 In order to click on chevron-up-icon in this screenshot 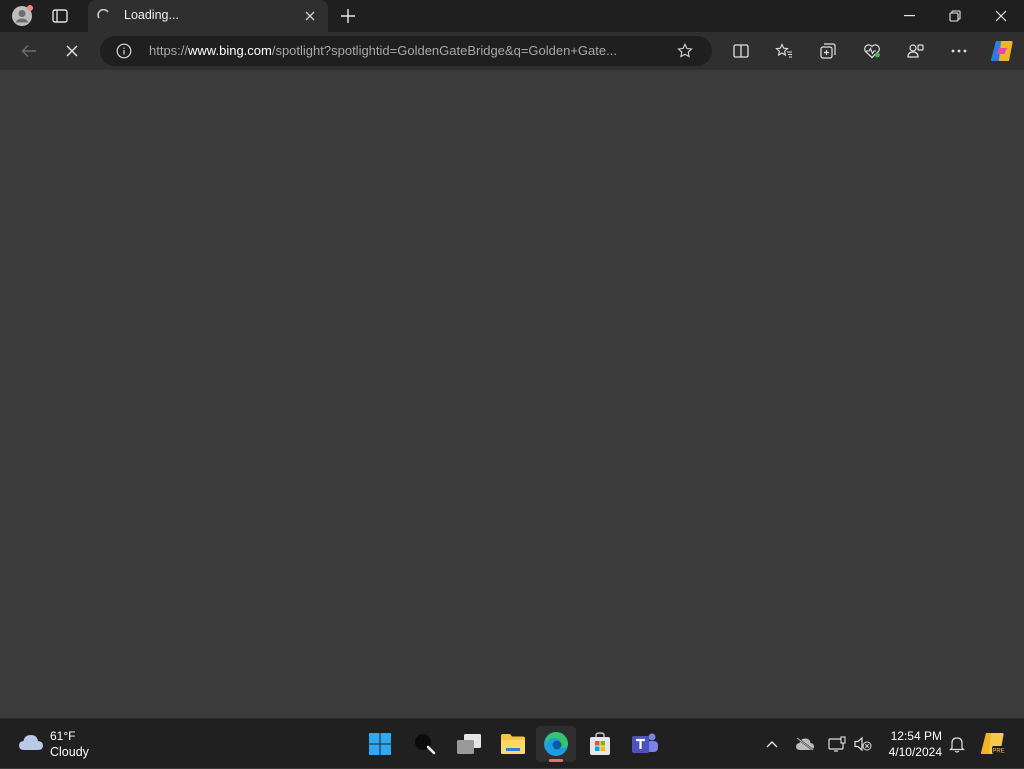, I will do `click(772, 744)`.